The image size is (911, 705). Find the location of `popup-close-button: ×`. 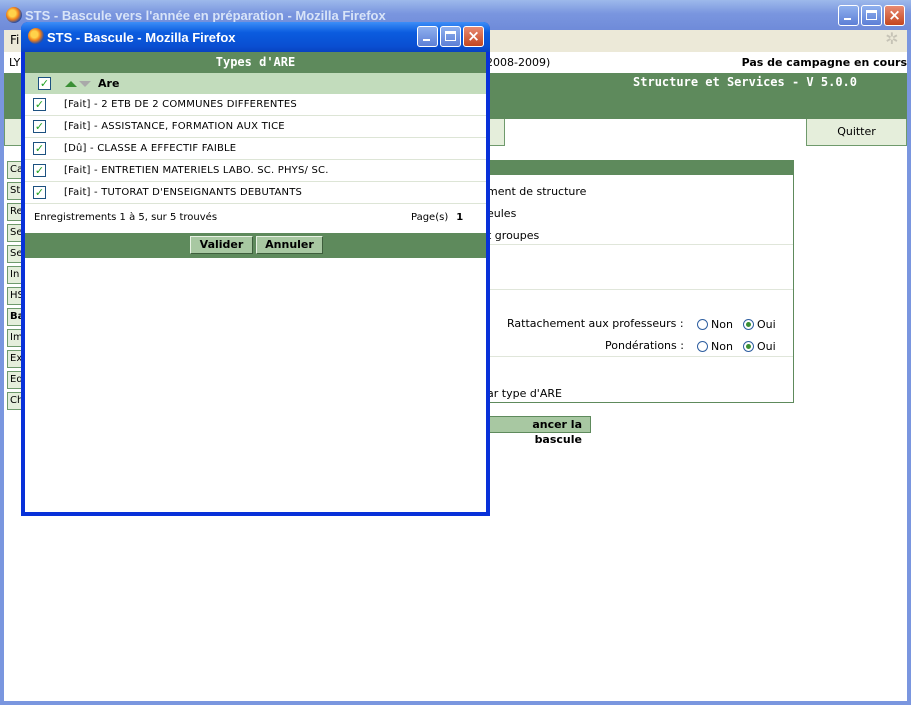

popup-close-button: × is located at coordinates (473, 36).